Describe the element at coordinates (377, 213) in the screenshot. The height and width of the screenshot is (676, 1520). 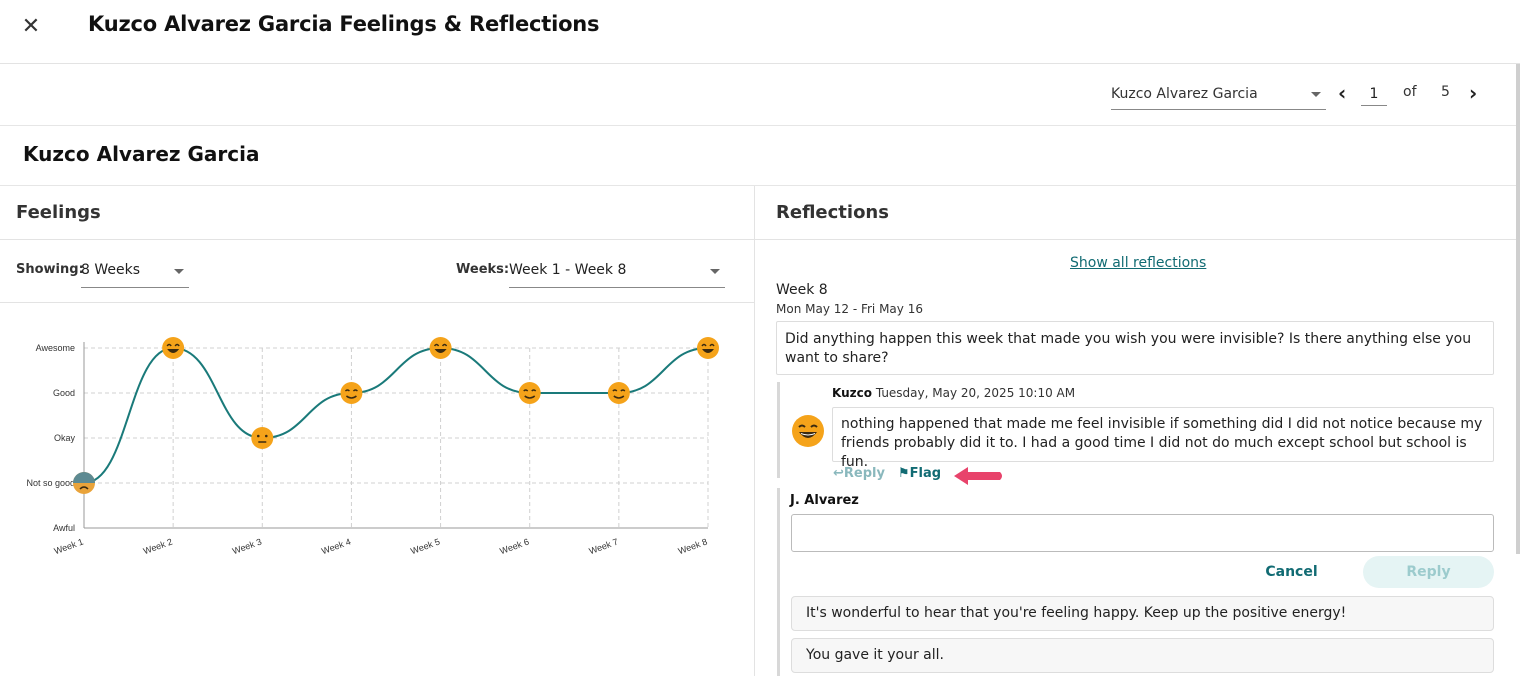
I see `feelings-header: Feelings` at that location.